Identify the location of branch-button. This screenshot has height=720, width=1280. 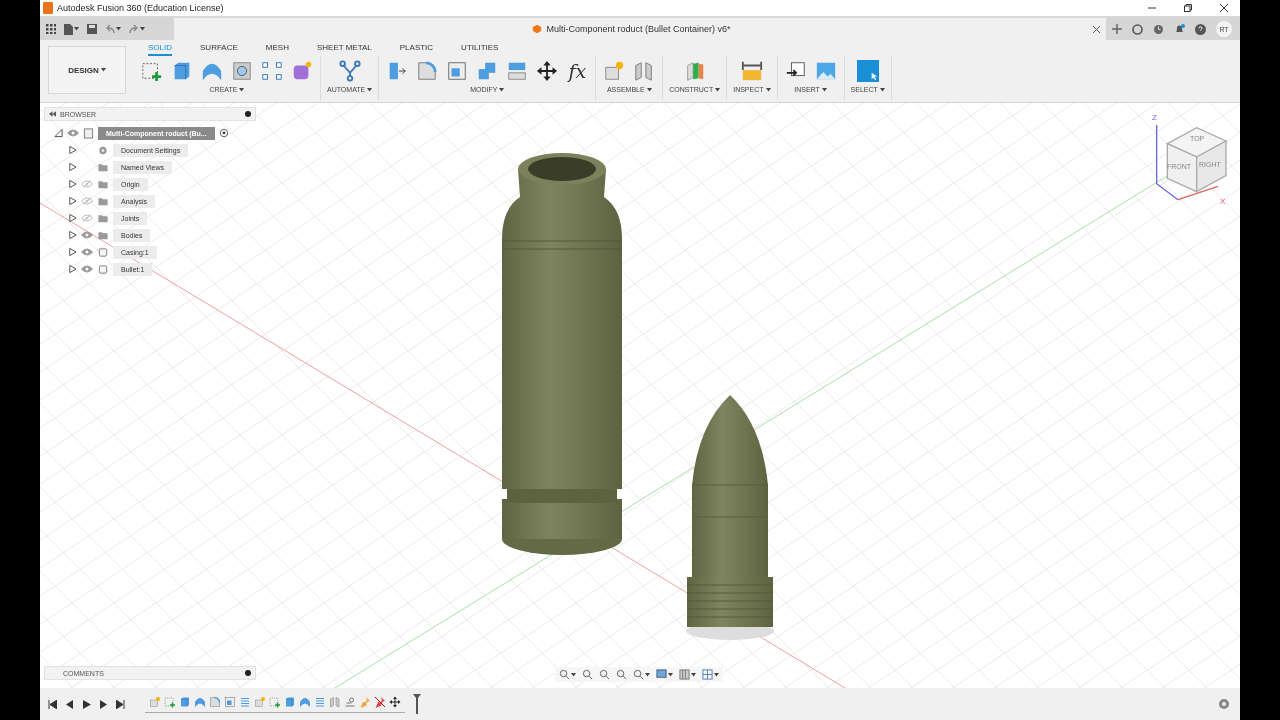
(349, 71).